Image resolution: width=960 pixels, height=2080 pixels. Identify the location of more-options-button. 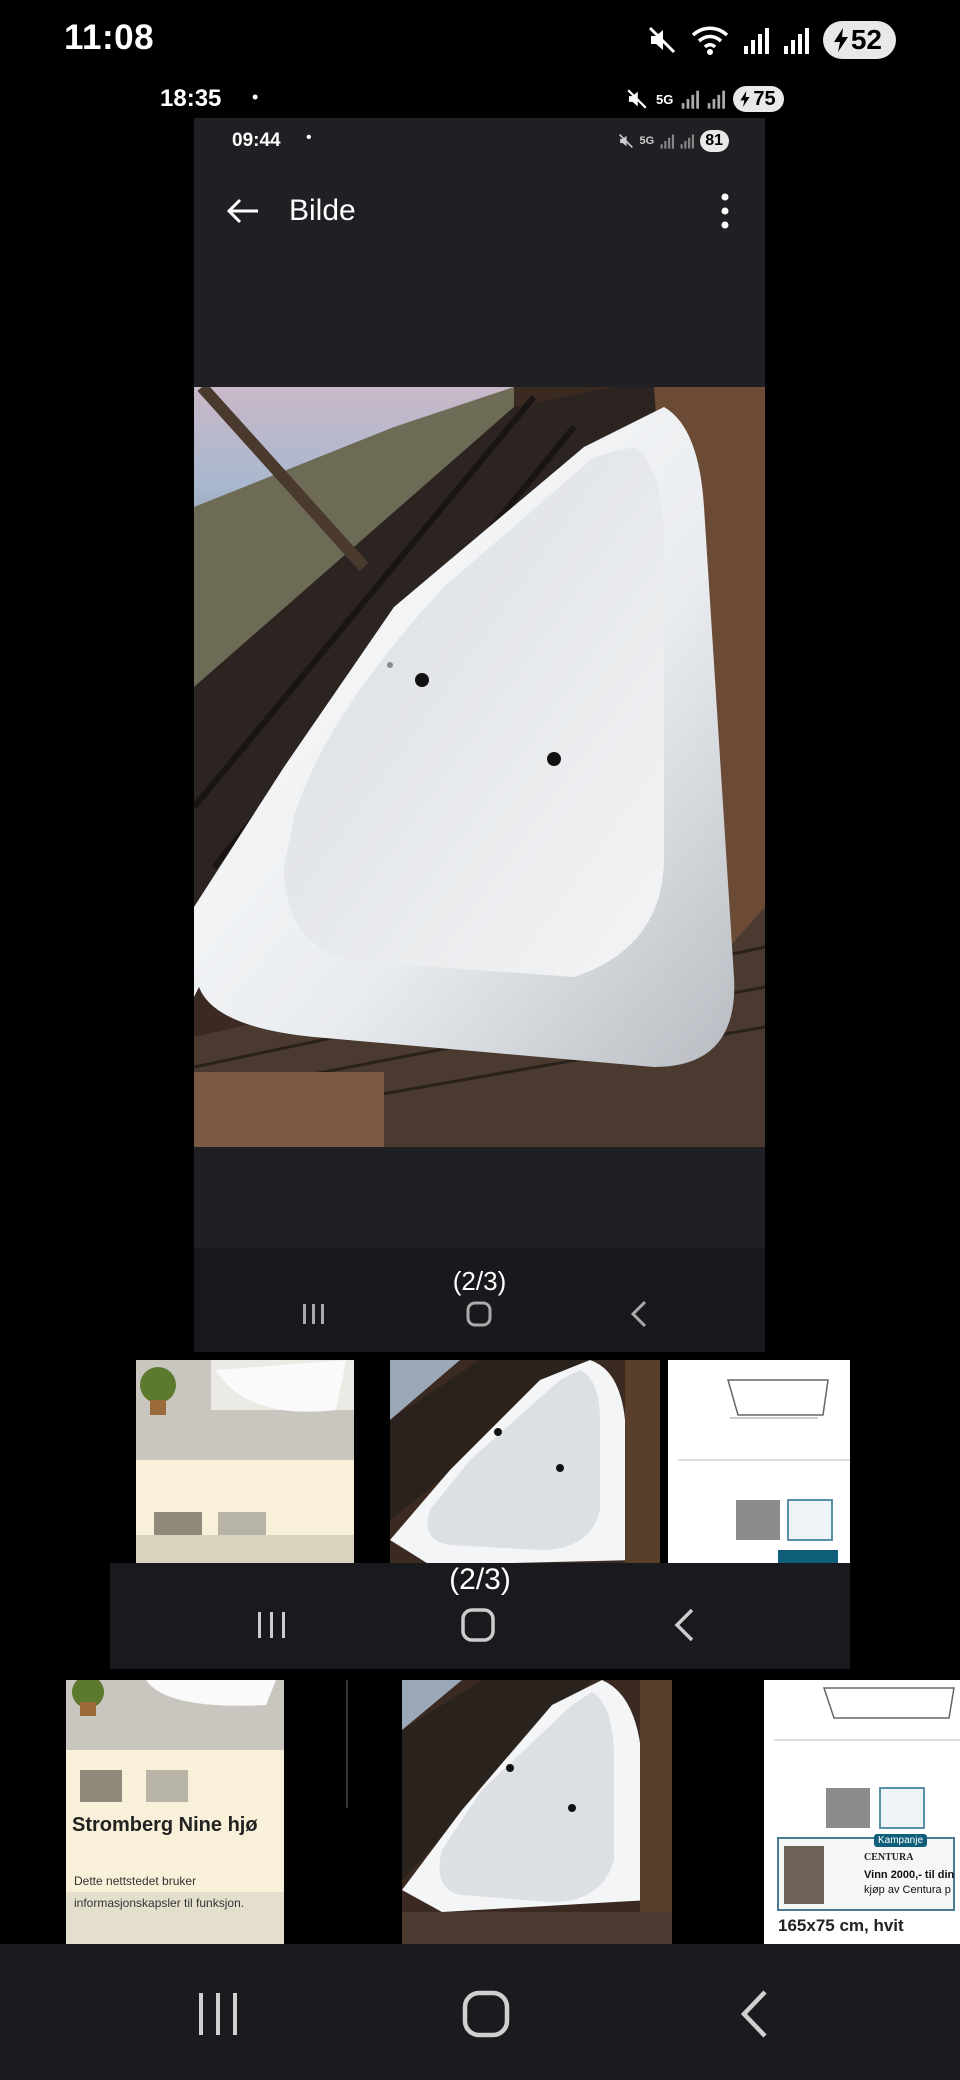
(725, 211).